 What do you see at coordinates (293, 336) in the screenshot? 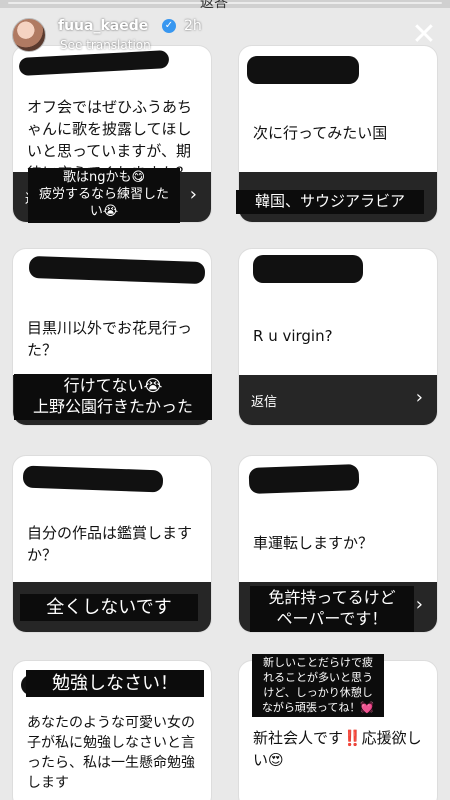
I see `question-text: R u virgin?` at bounding box center [293, 336].